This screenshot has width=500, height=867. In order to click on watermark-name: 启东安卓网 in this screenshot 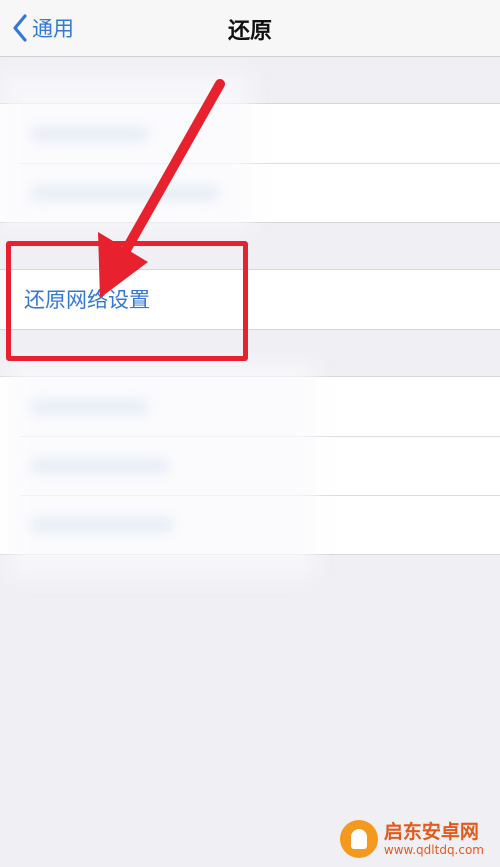, I will do `click(431, 832)`.